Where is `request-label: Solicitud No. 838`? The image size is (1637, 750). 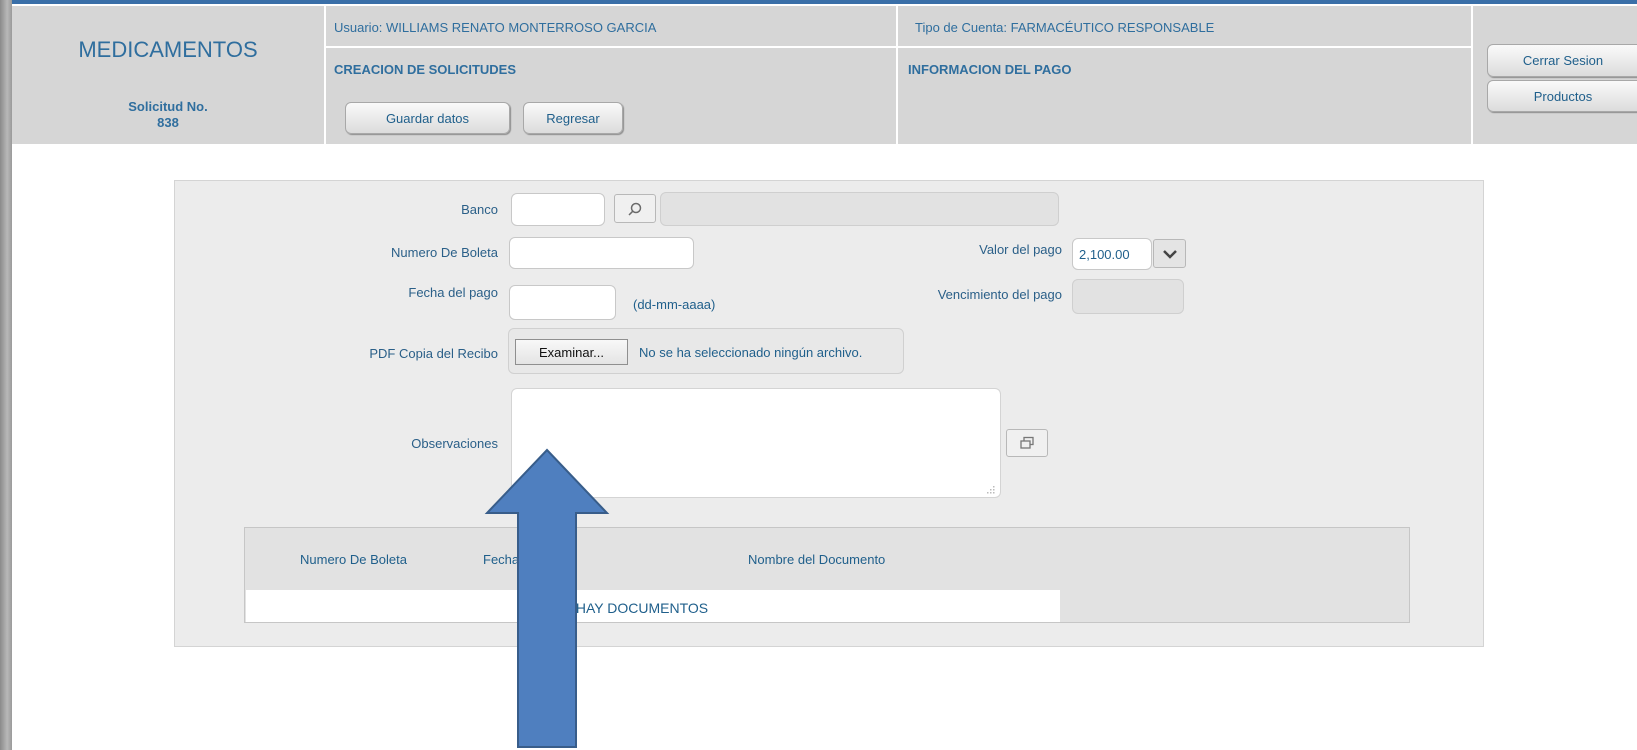 request-label: Solicitud No. 838 is located at coordinates (168, 115).